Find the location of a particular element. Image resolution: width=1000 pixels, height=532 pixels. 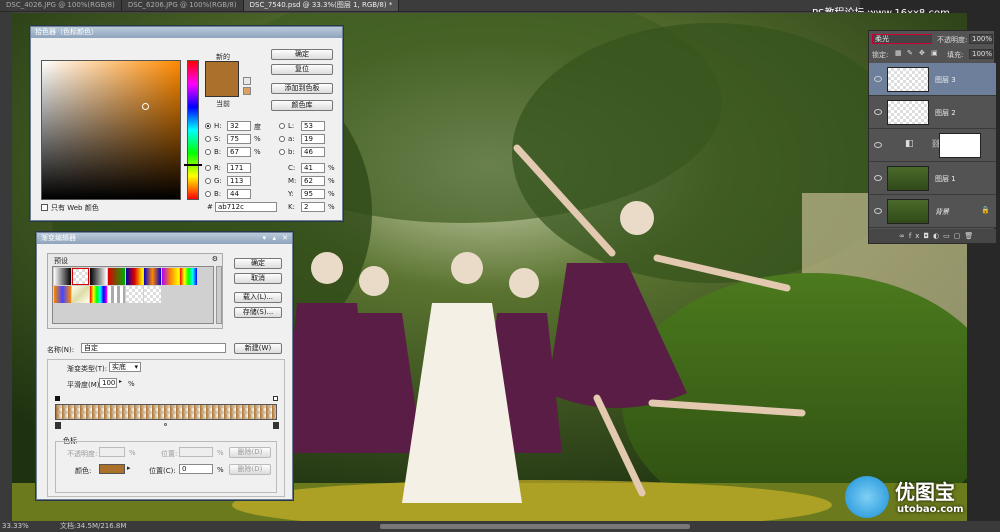

gradient-type-select: 实底 ▾ is located at coordinates (125, 367).